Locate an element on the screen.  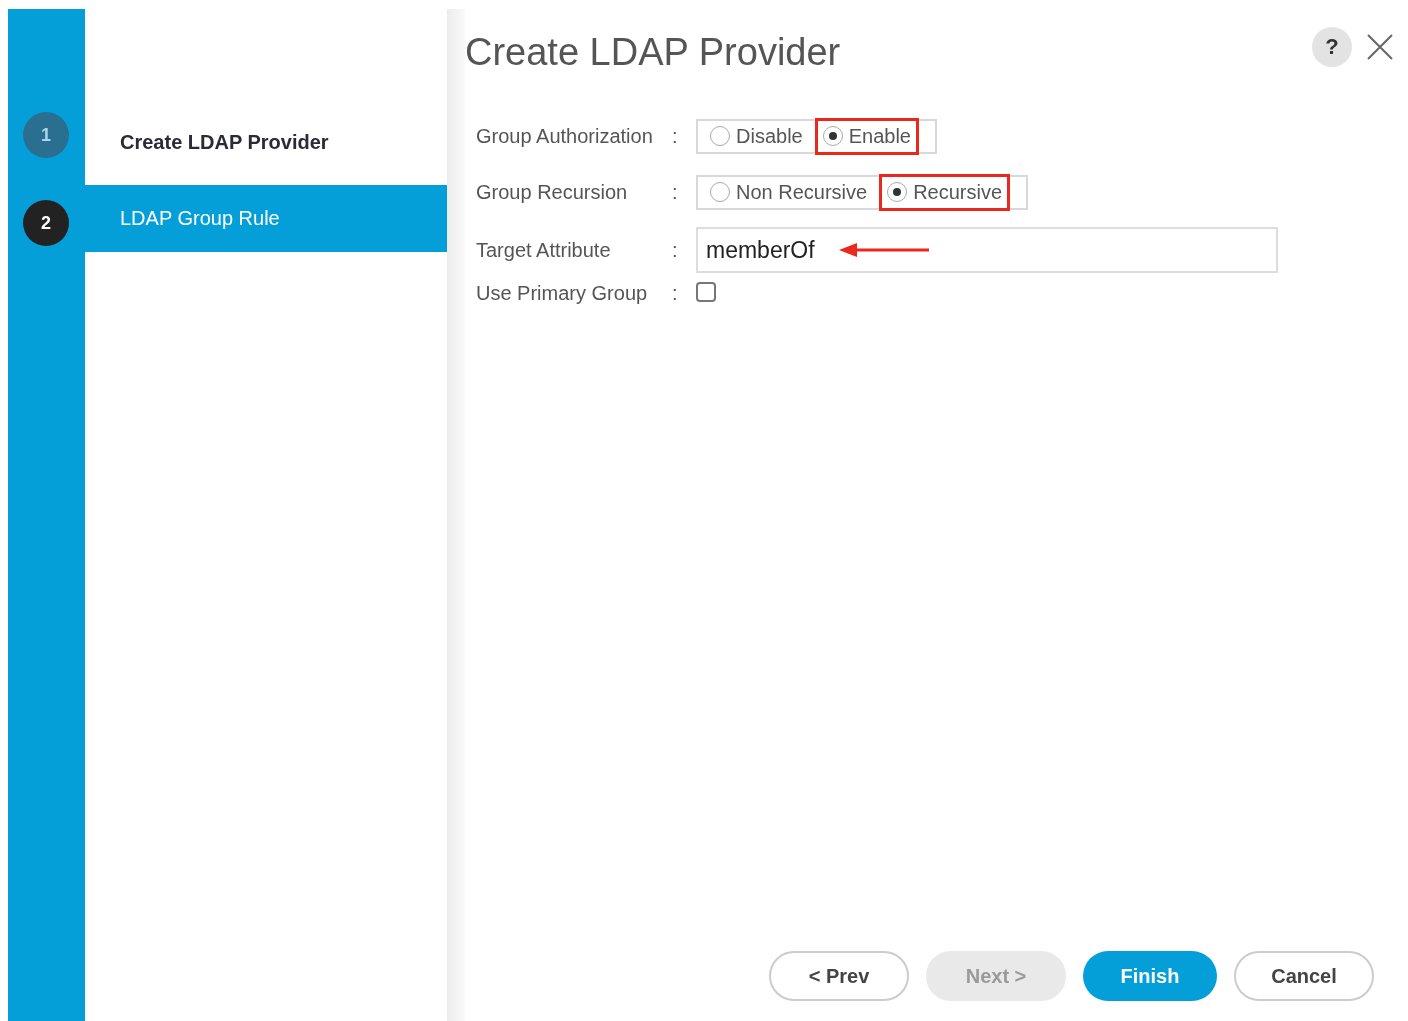
step-number: 2 is located at coordinates (46, 223).